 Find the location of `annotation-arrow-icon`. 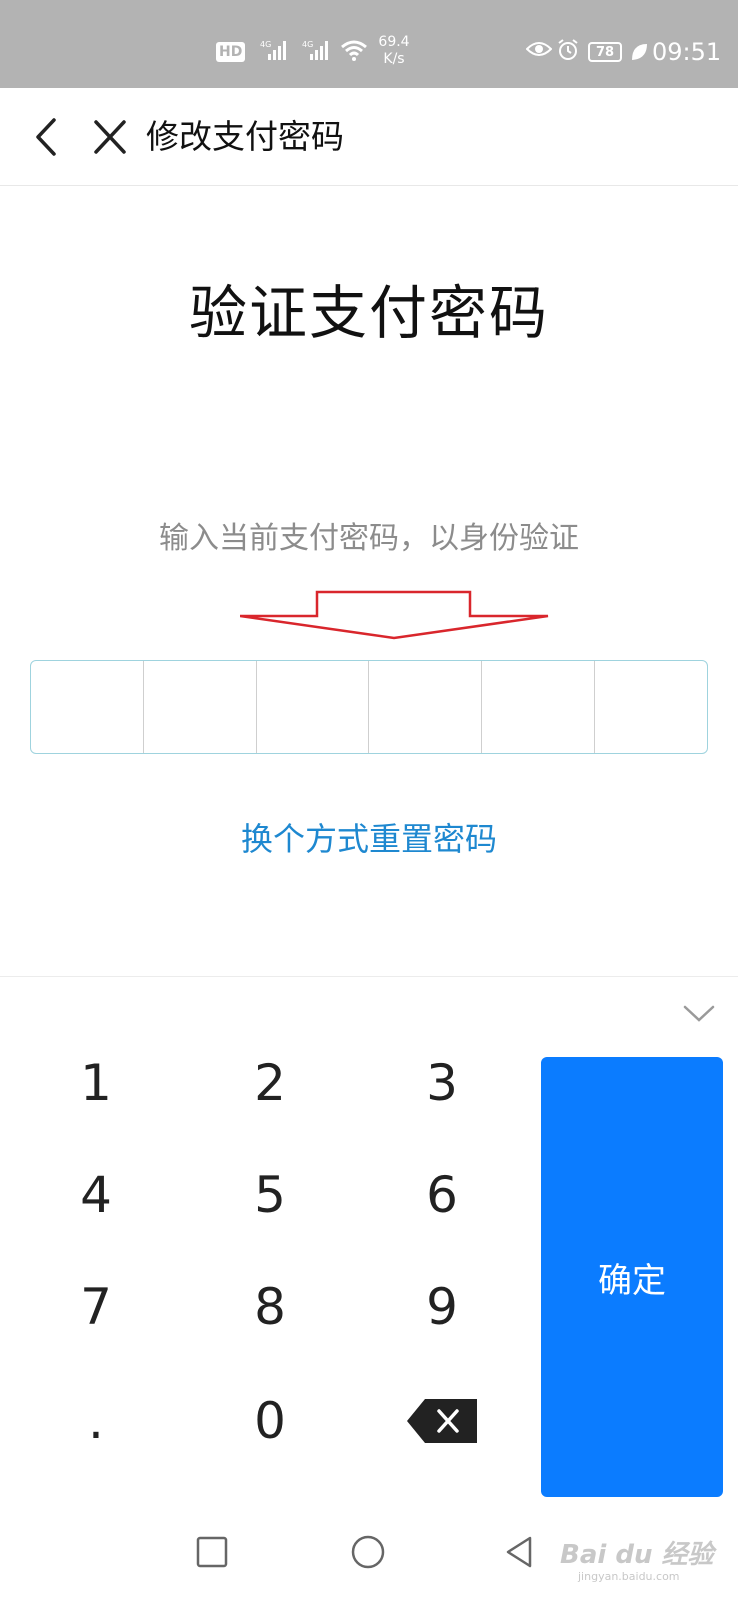

annotation-arrow-icon is located at coordinates (394, 615).